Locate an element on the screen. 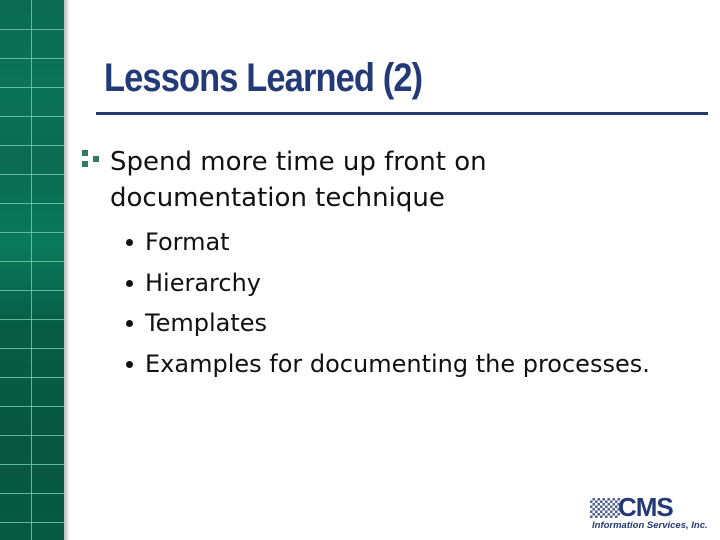 Image resolution: width=720 pixels, height=540 pixels. list-item-text: Hierarchy is located at coordinates (203, 282).